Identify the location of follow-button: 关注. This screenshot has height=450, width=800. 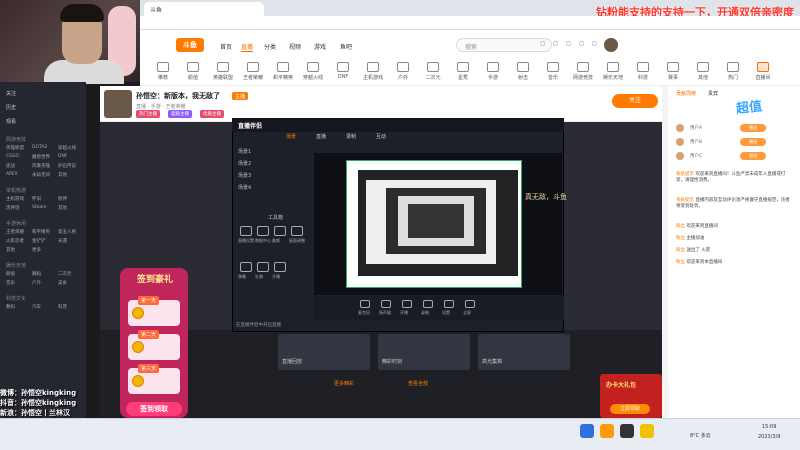
(635, 101).